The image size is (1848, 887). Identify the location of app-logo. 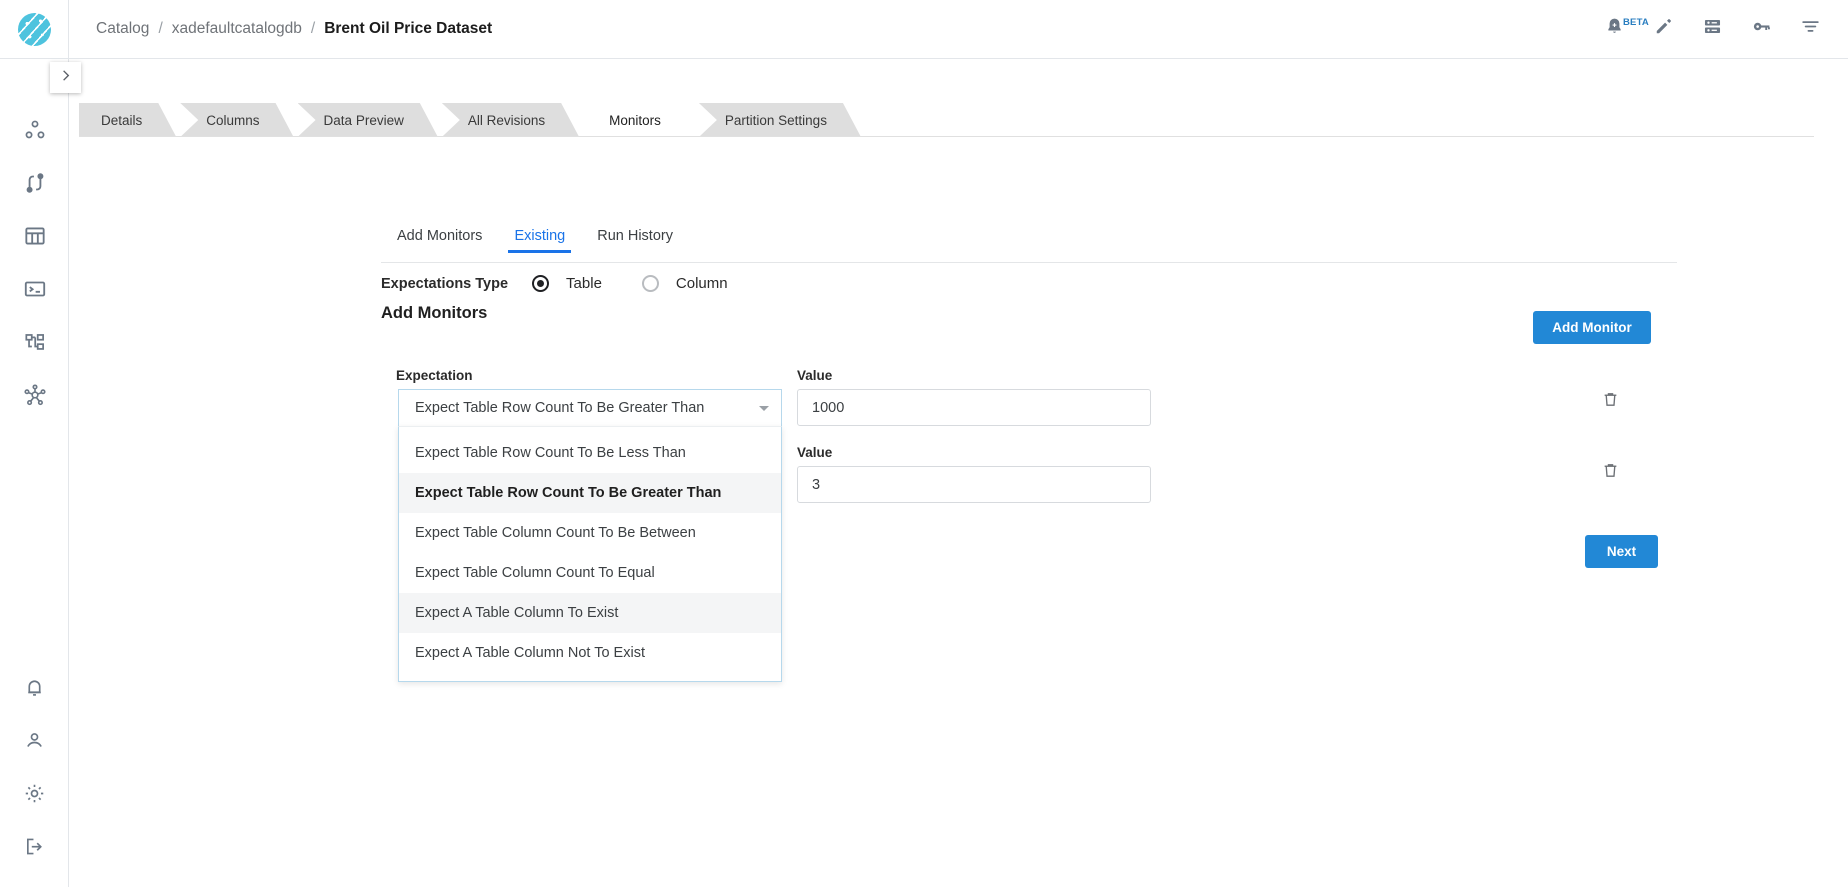
(34, 29).